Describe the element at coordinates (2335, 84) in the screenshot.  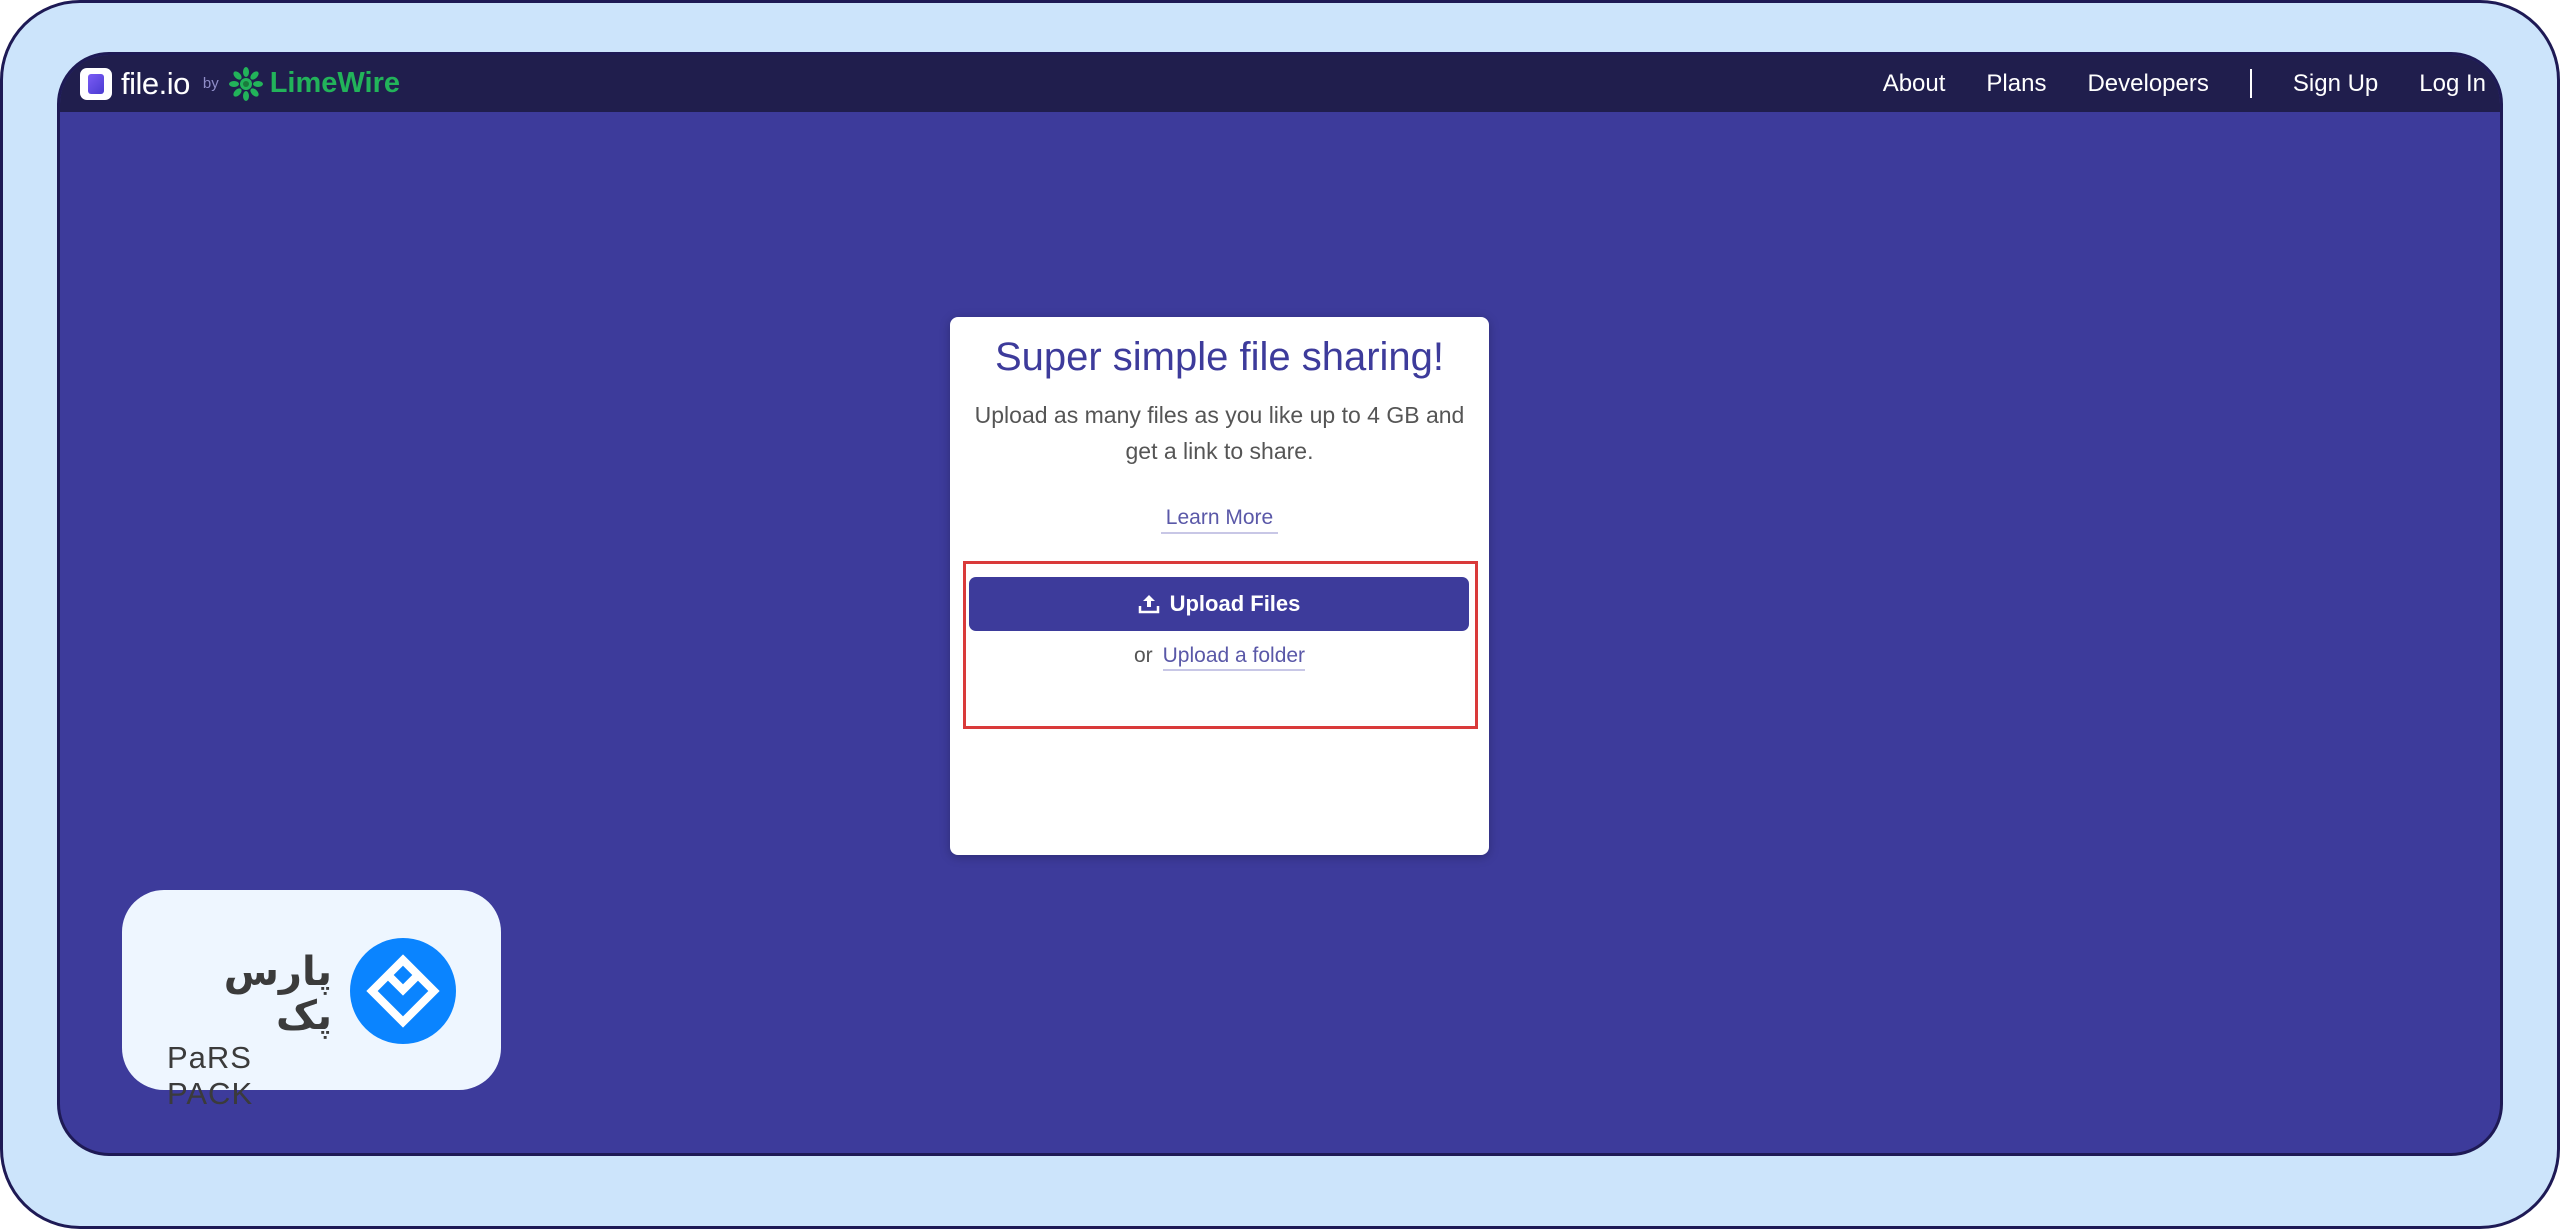
I see `nav-signup-link: Sign Up` at that location.